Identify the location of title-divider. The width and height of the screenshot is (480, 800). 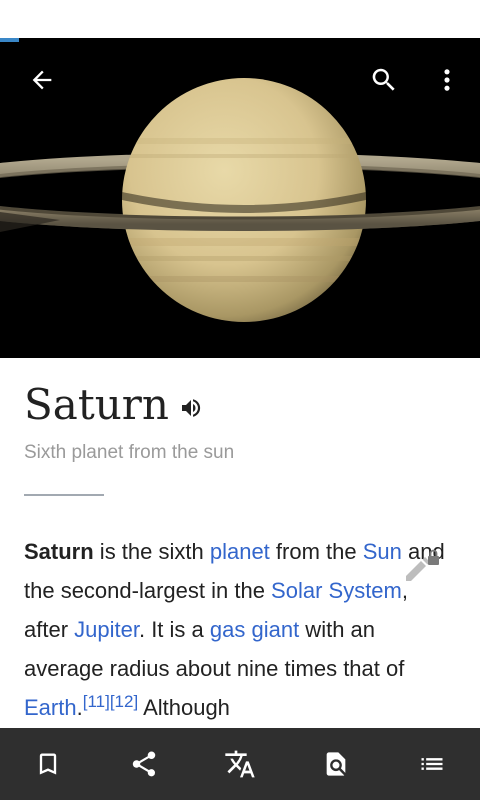
(64, 495).